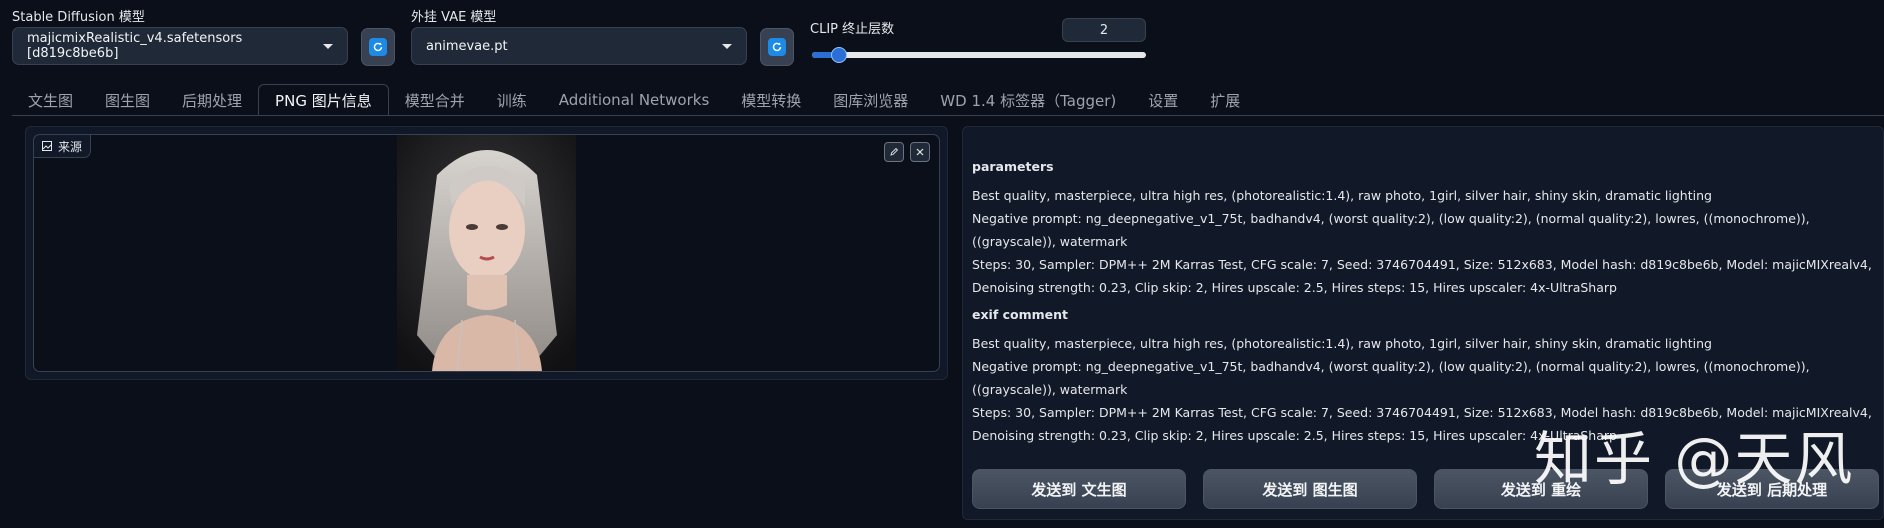 Image resolution: width=1884 pixels, height=528 pixels. Describe the element at coordinates (78, 17) in the screenshot. I see `sd-model-label: Stable Diffusion 模型` at that location.